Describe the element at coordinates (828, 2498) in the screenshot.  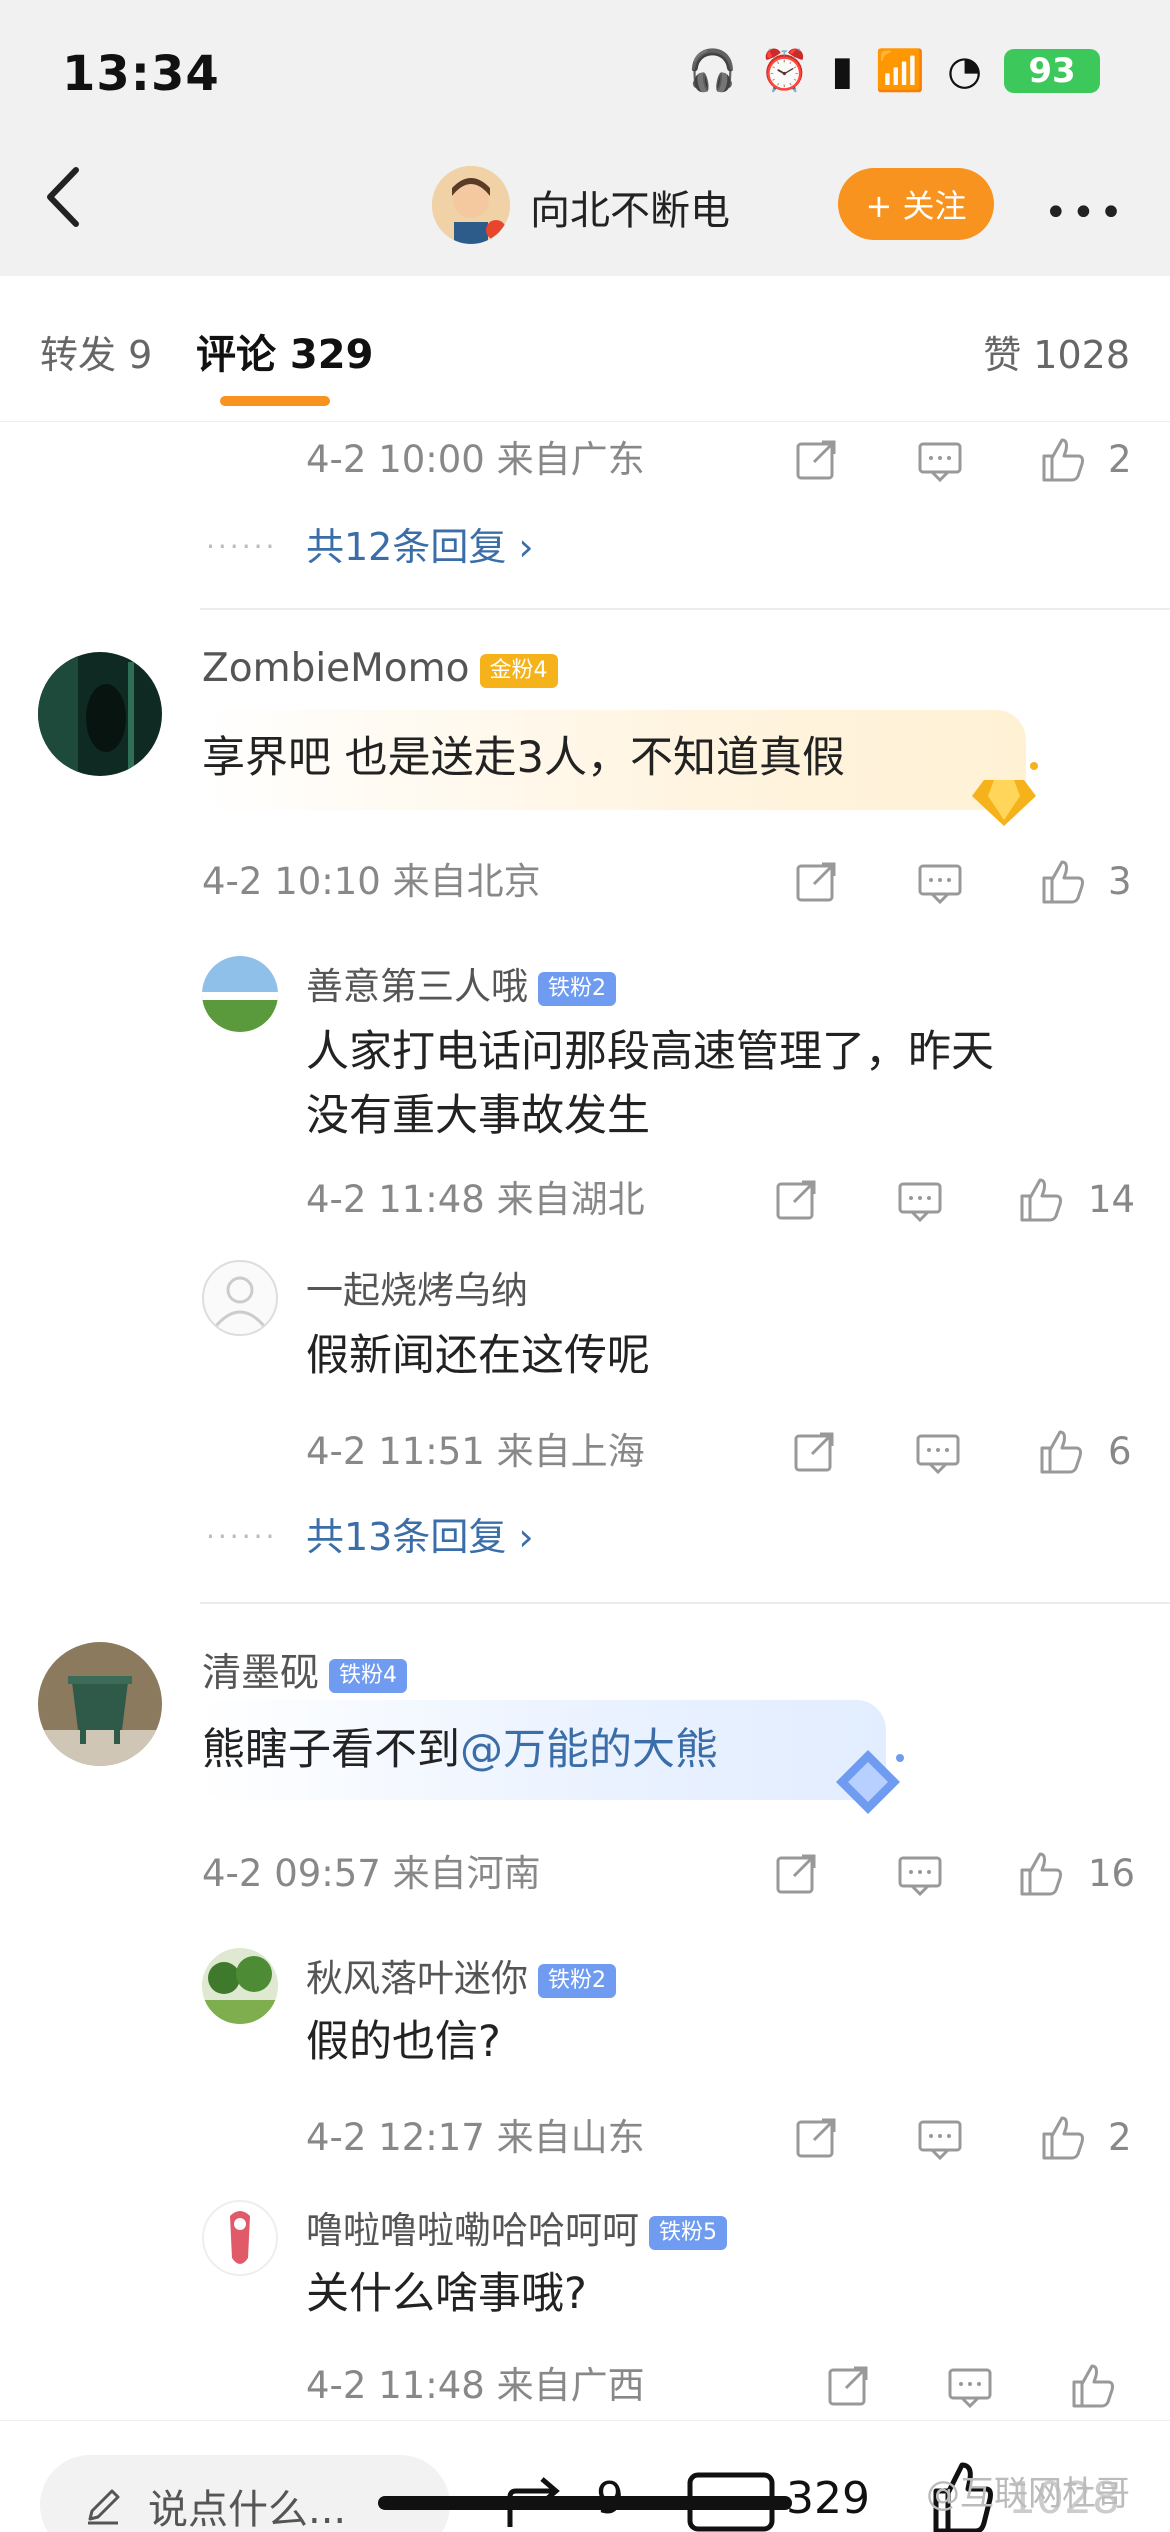
I see `comment-count: 329` at that location.